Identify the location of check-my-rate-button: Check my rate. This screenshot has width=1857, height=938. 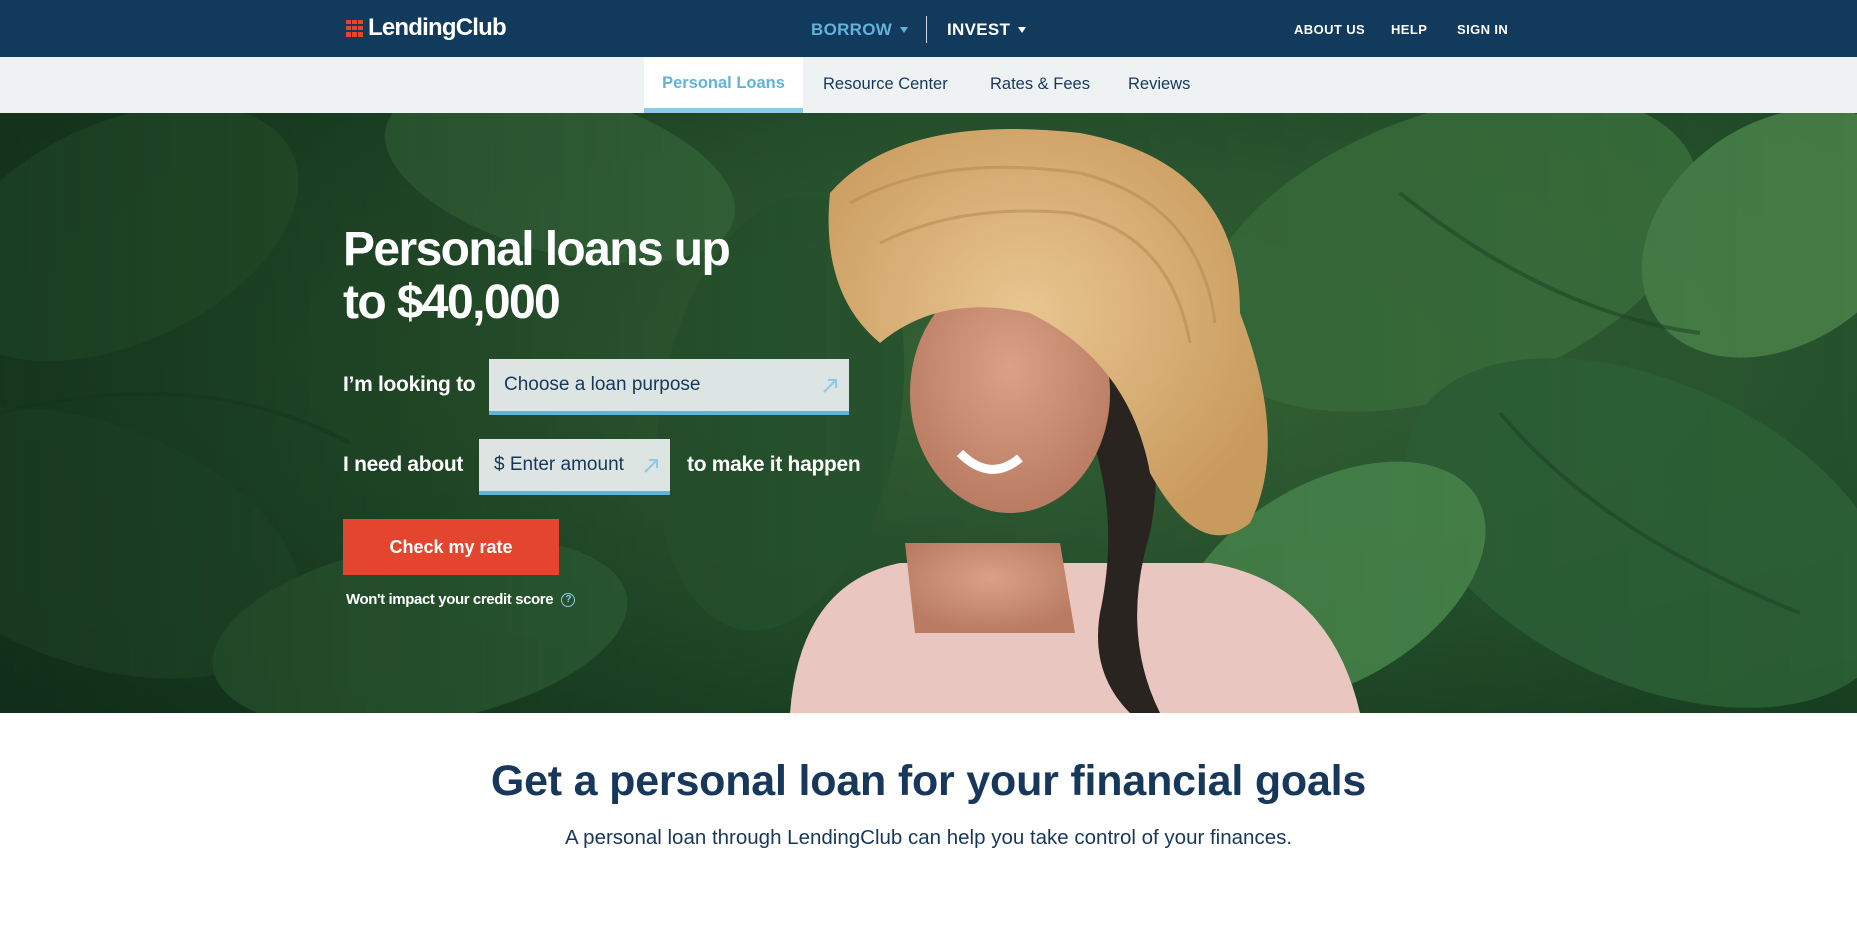
(451, 547).